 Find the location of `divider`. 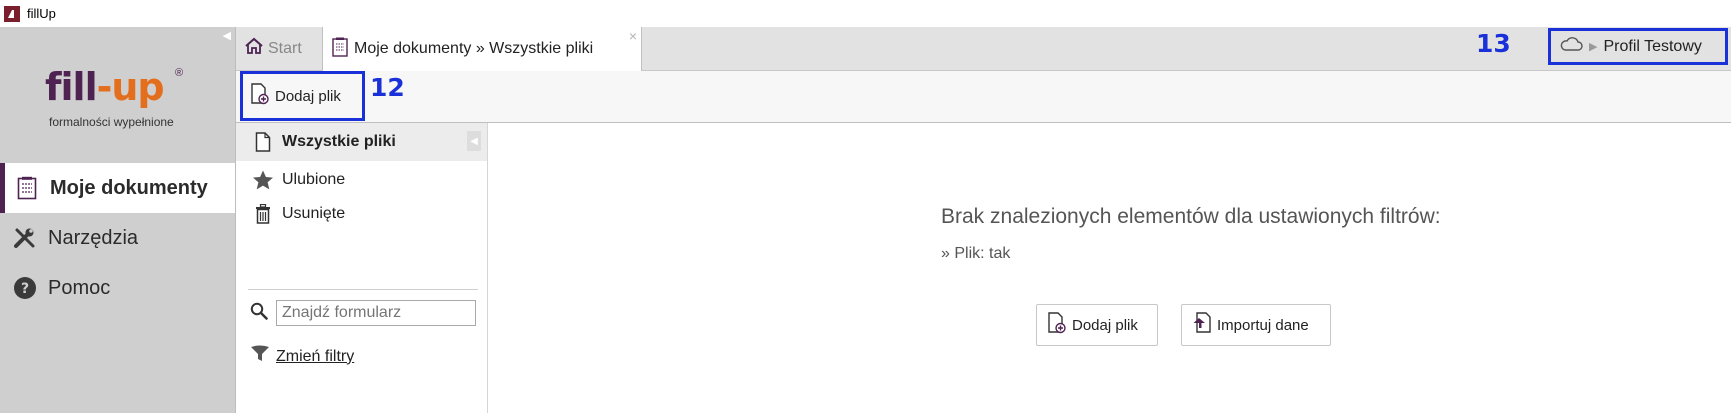

divider is located at coordinates (363, 289).